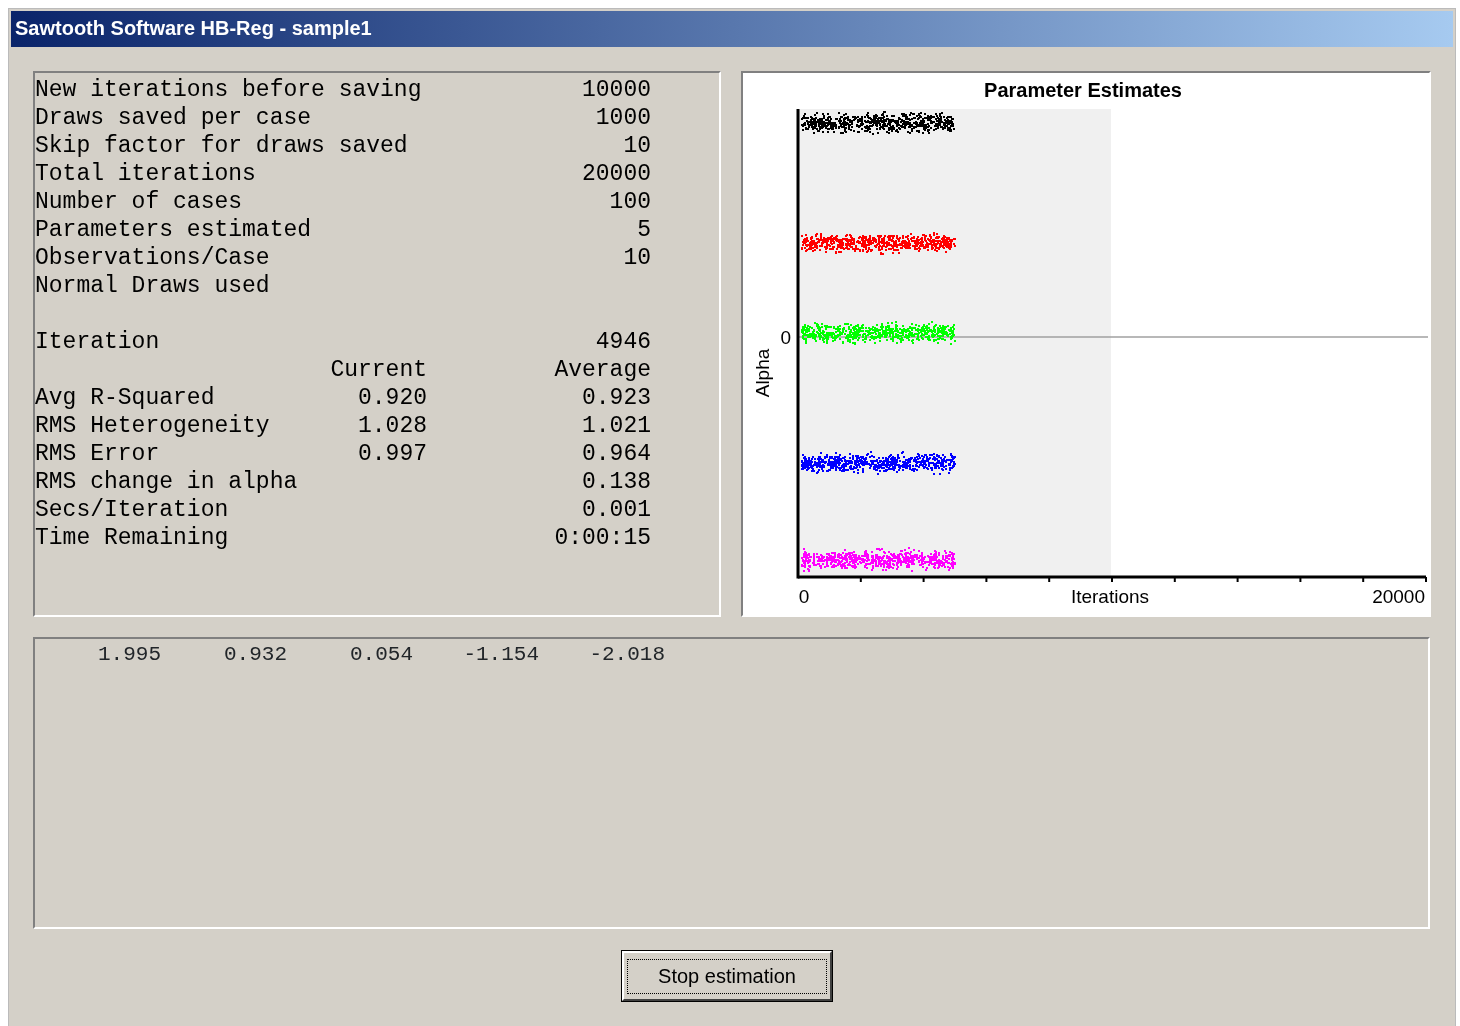  What do you see at coordinates (732, 29) in the screenshot?
I see `window-title: Sawtooth Software HB-Reg - sample1` at bounding box center [732, 29].